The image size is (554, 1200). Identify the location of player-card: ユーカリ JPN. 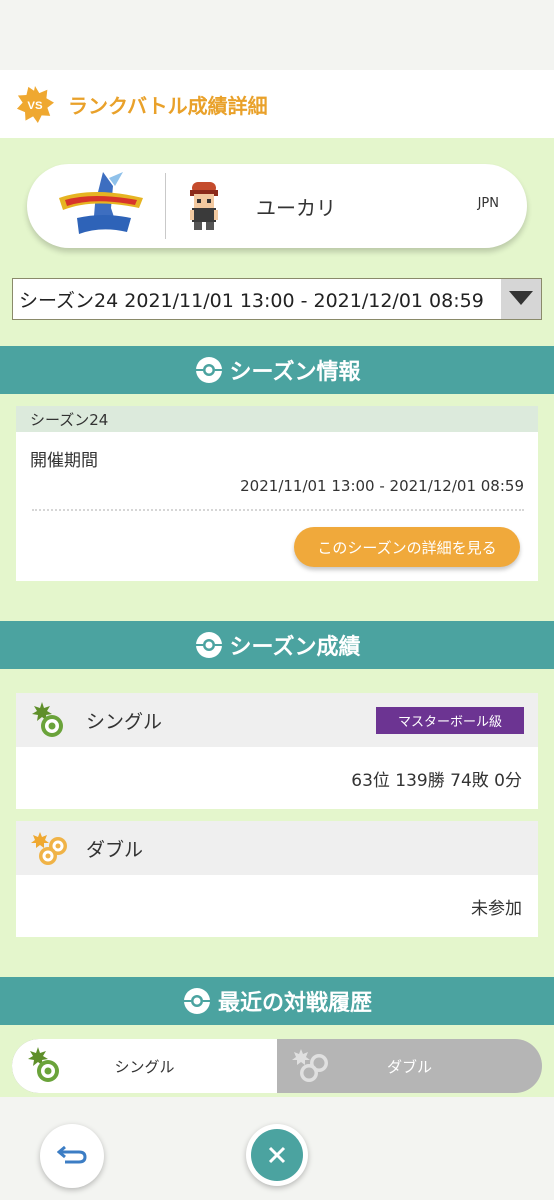
(277, 206).